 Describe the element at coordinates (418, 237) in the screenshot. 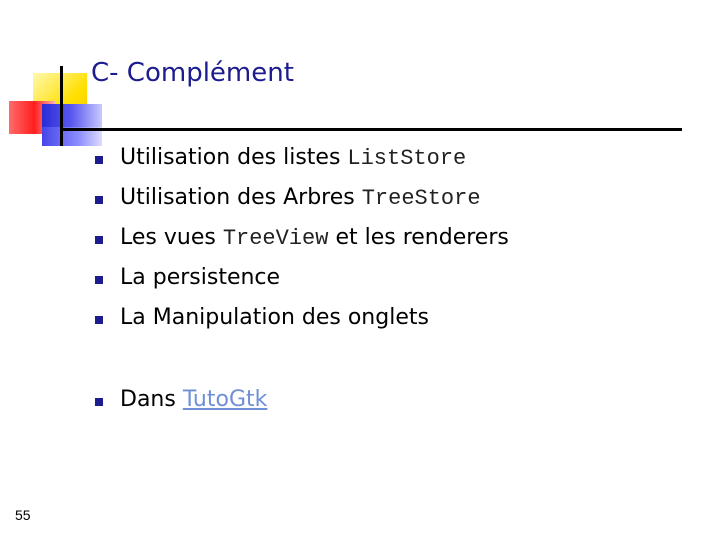

I see `bullet-text-after: et les renderers` at that location.